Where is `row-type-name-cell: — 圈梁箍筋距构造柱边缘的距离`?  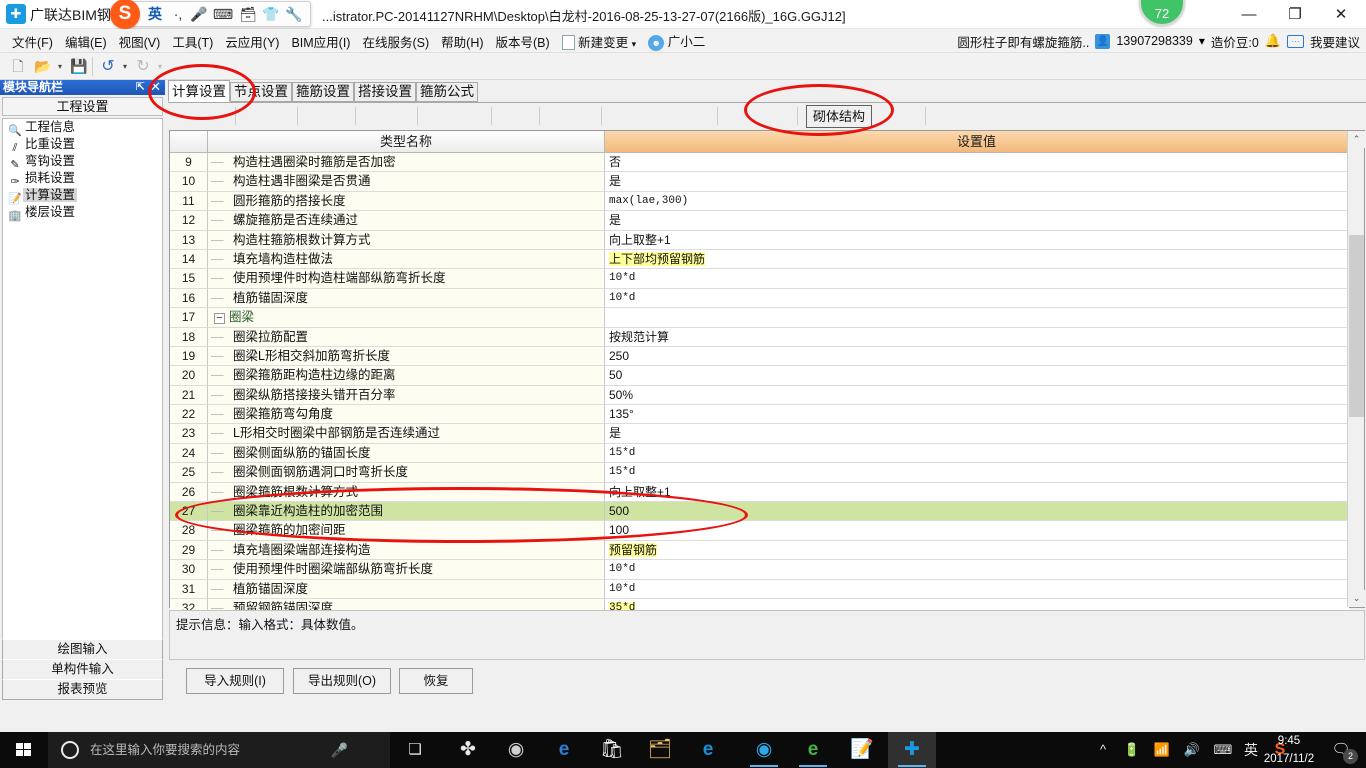 row-type-name-cell: — 圈梁箍筋距构造柱边缘的距离 is located at coordinates (406, 376).